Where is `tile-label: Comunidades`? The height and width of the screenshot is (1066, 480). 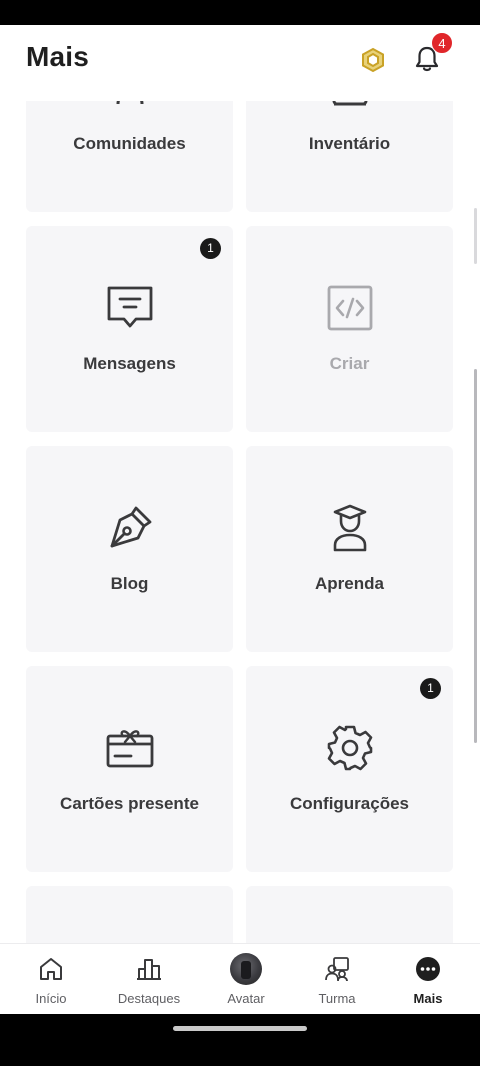
tile-label: Comunidades is located at coordinates (129, 143).